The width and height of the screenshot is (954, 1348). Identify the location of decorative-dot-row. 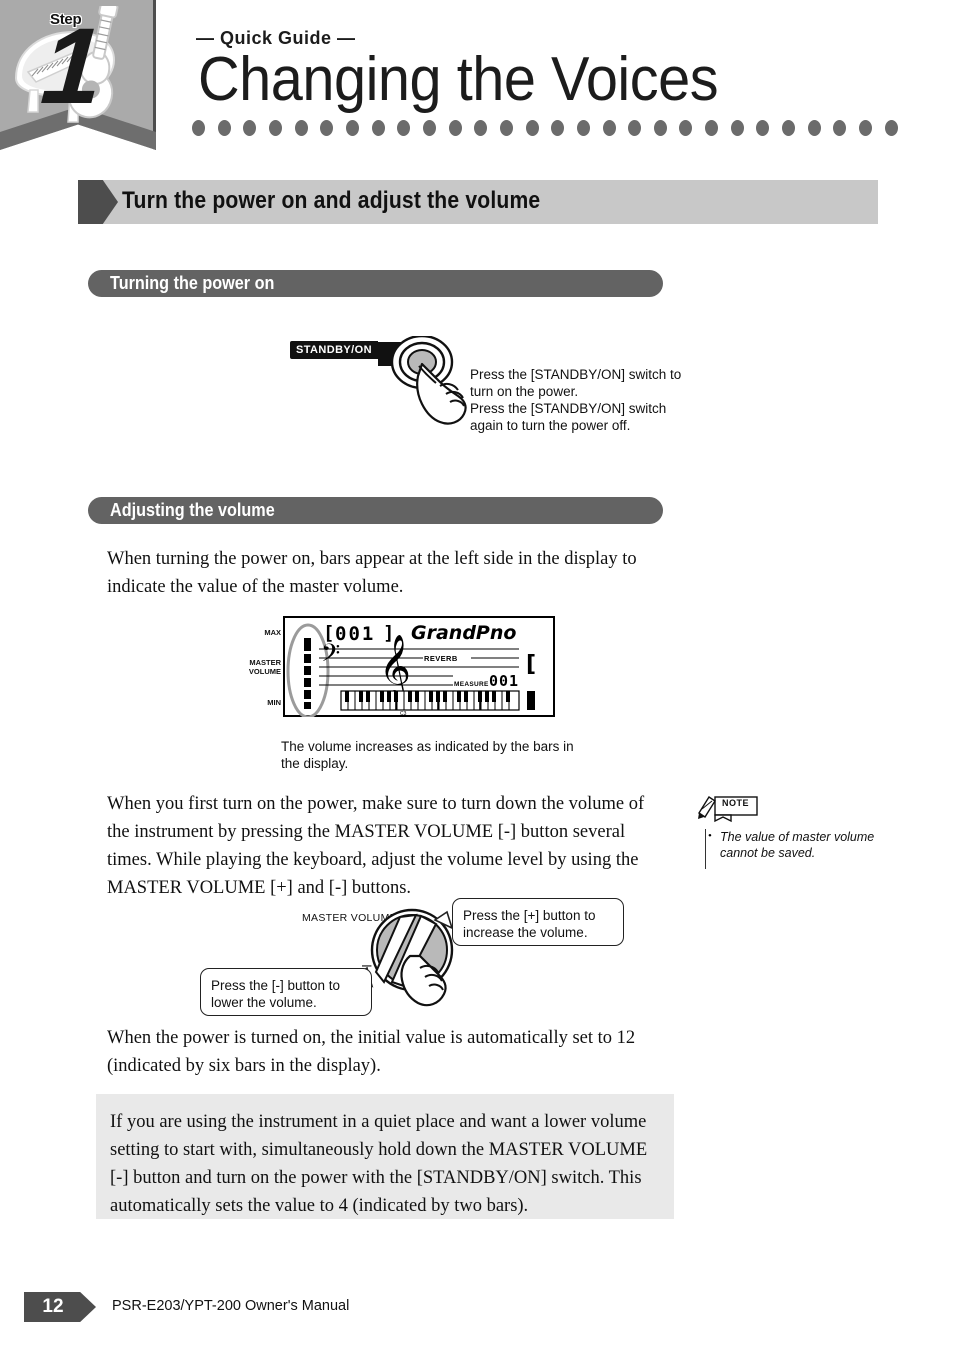
(545, 128).